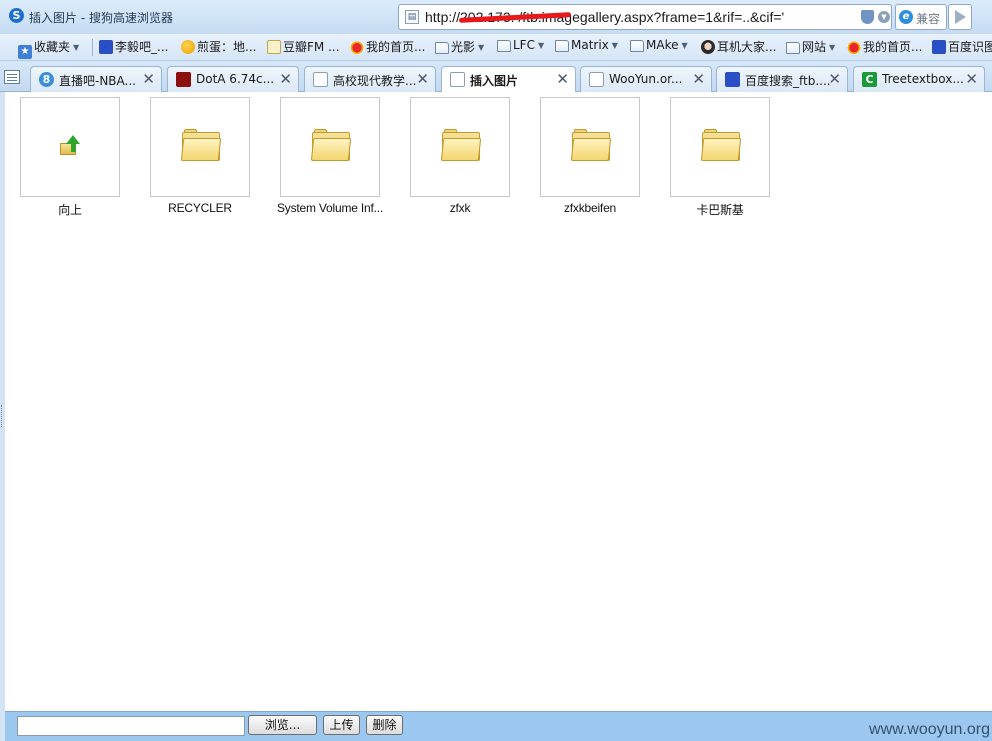  What do you see at coordinates (708, 47) in the screenshot?
I see `face-icon` at bounding box center [708, 47].